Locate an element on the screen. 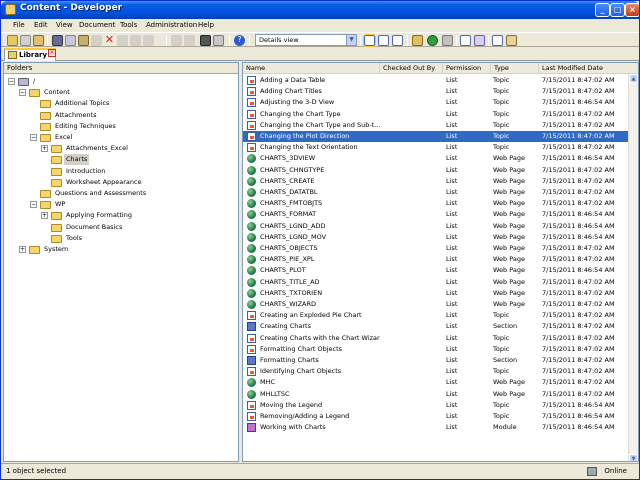  open-icon is located at coordinates (25, 40).